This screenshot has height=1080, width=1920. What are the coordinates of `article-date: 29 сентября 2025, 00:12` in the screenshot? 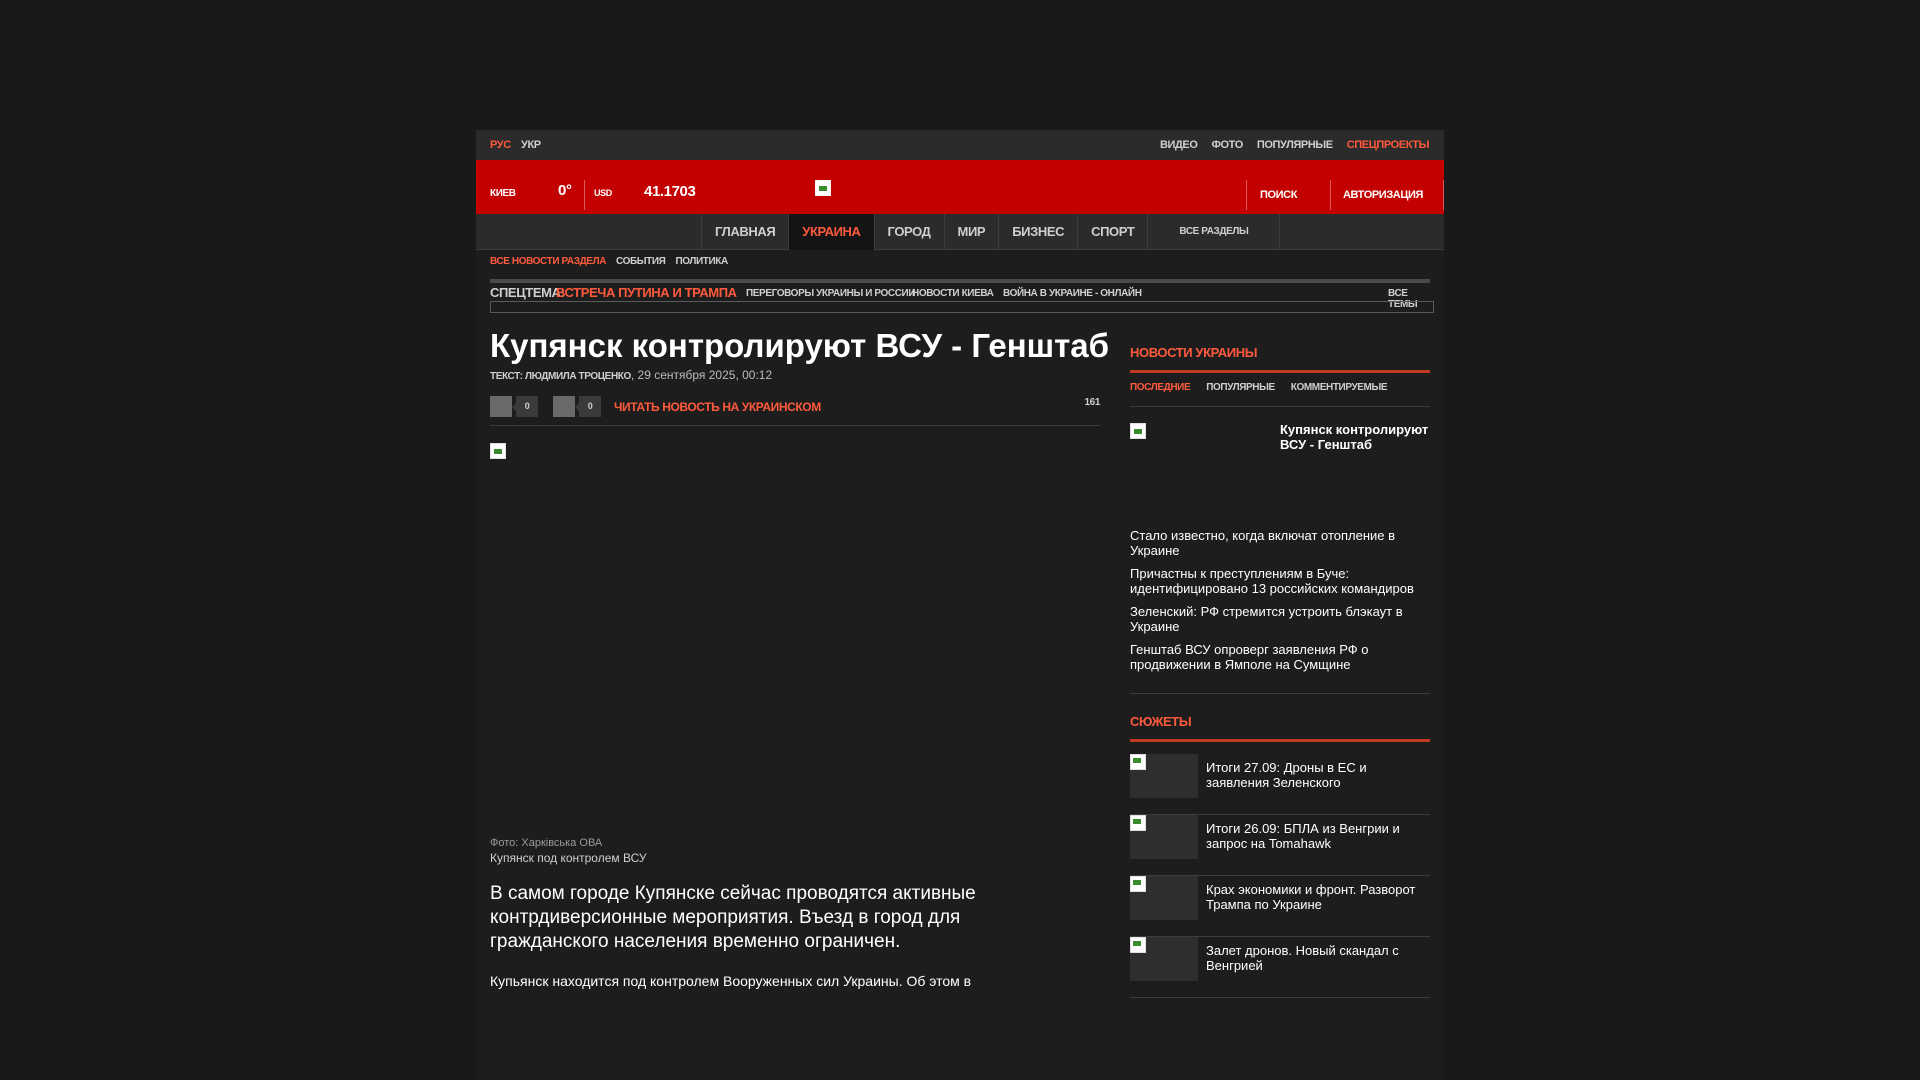 It's located at (705, 375).